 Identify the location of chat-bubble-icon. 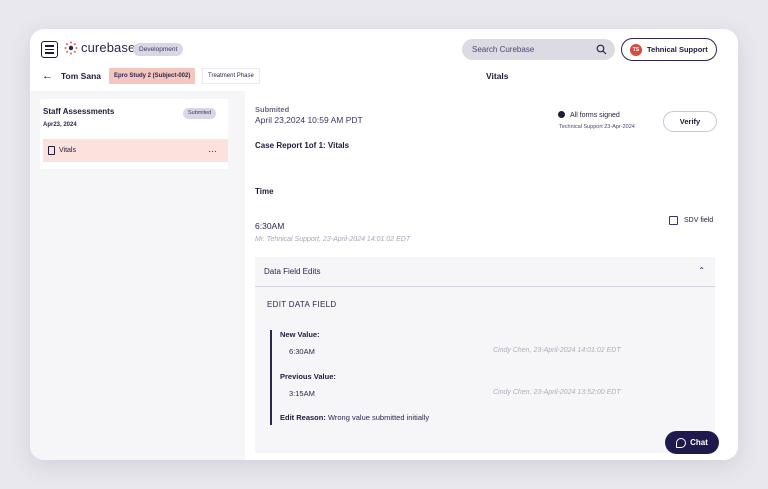
(681, 442).